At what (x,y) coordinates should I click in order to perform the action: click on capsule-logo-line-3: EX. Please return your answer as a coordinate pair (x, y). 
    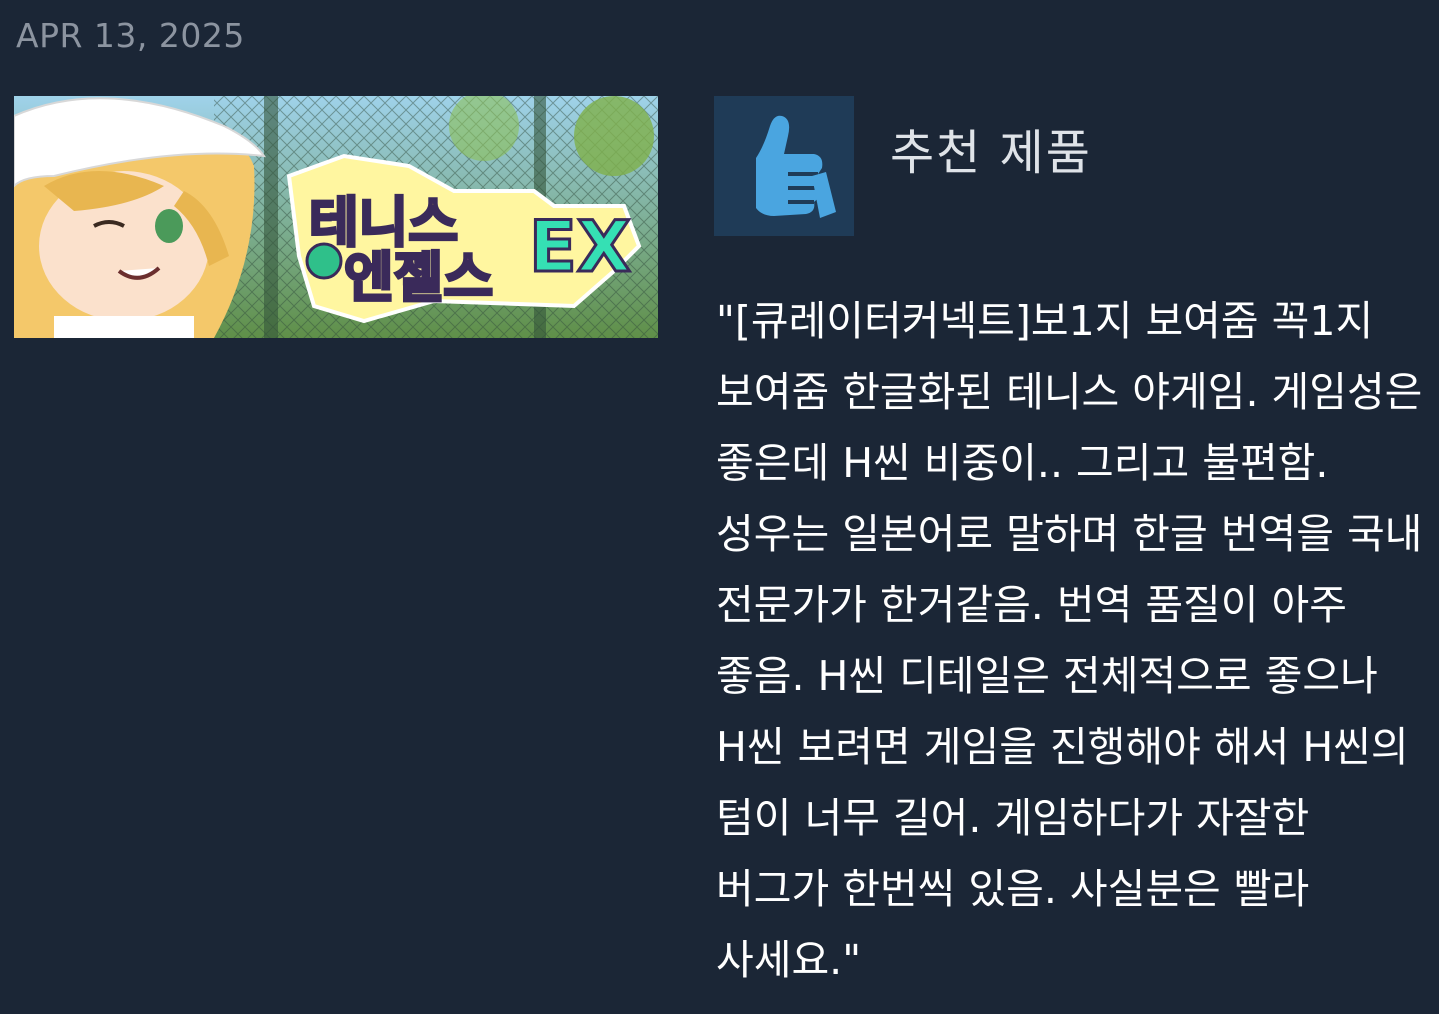
    Looking at the image, I should click on (580, 247).